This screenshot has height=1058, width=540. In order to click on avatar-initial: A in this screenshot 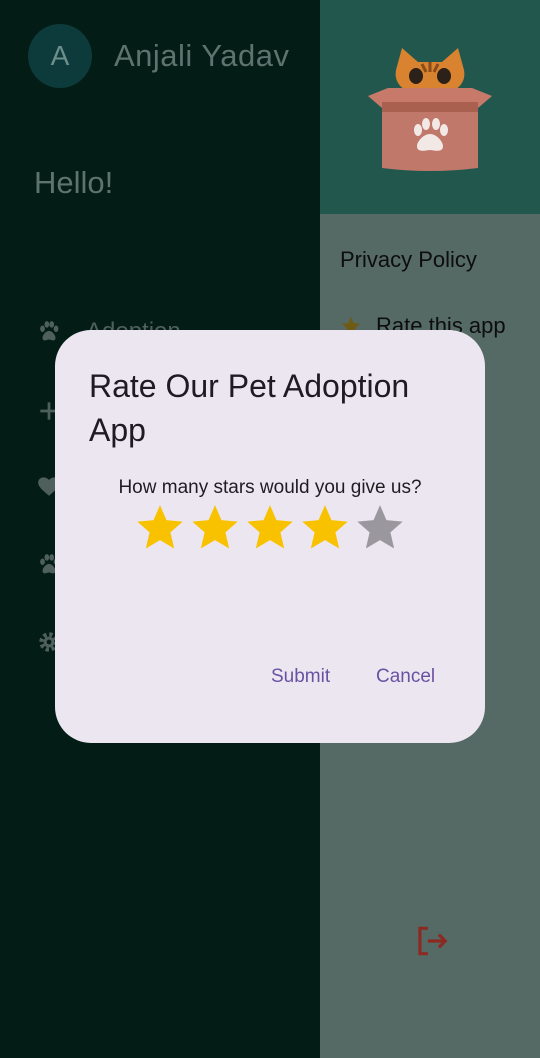, I will do `click(60, 55)`.